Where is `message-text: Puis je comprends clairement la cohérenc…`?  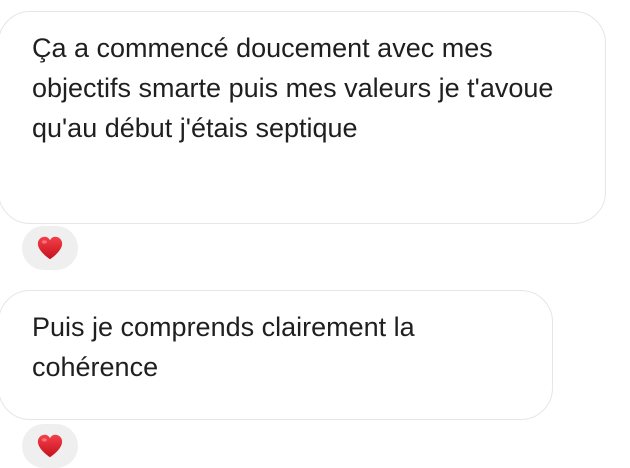 message-text: Puis je comprends clairement la cohérenc… is located at coordinates (223, 347).